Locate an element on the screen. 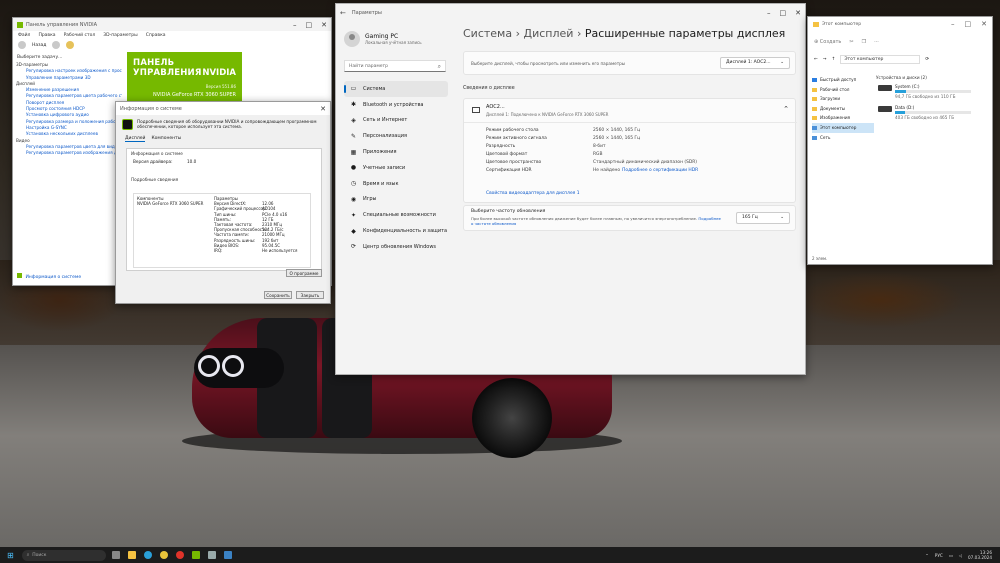  nav-item: ◆ Конфиденциальность и защита is located at coordinates (396, 231).